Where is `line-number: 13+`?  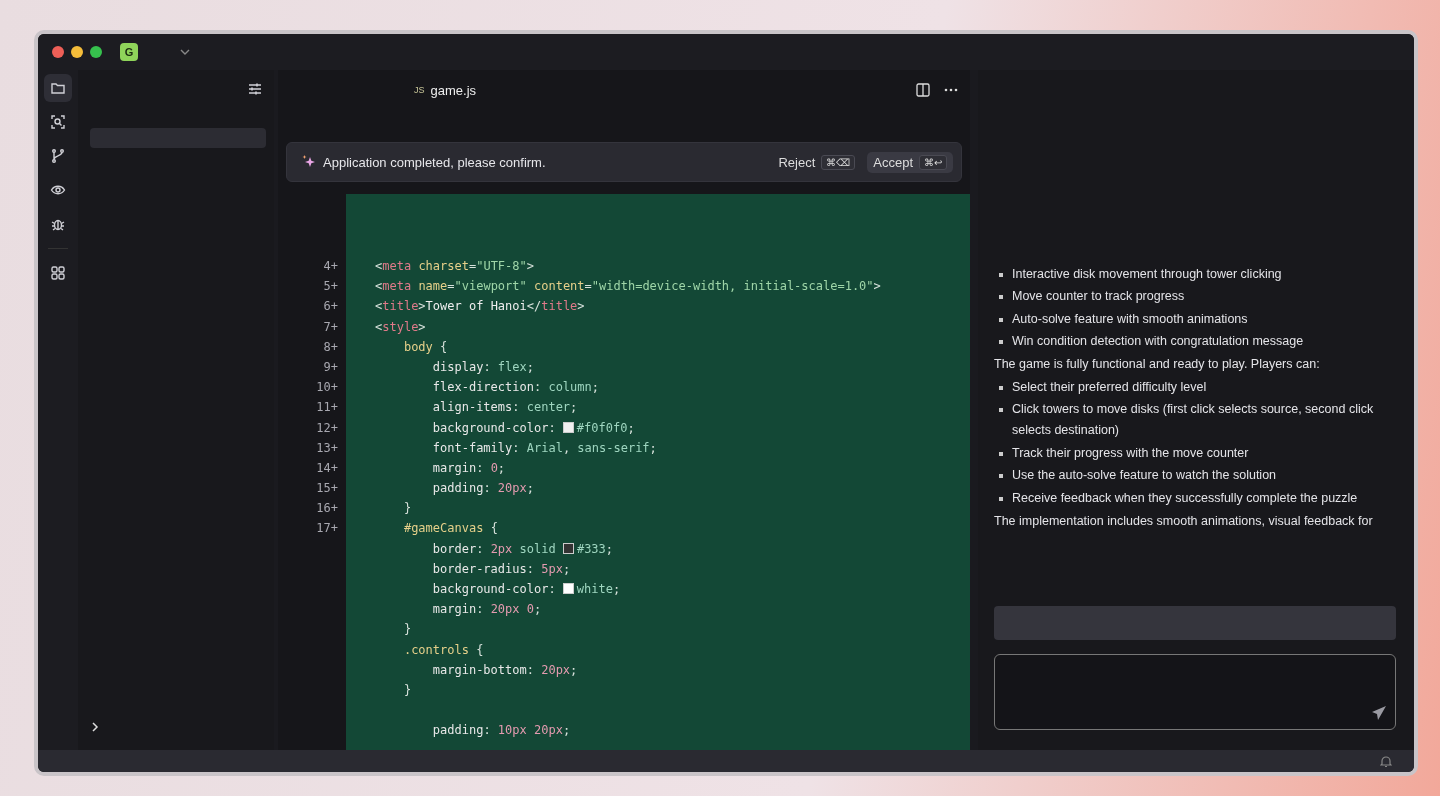
line-number: 13+ is located at coordinates (327, 447).